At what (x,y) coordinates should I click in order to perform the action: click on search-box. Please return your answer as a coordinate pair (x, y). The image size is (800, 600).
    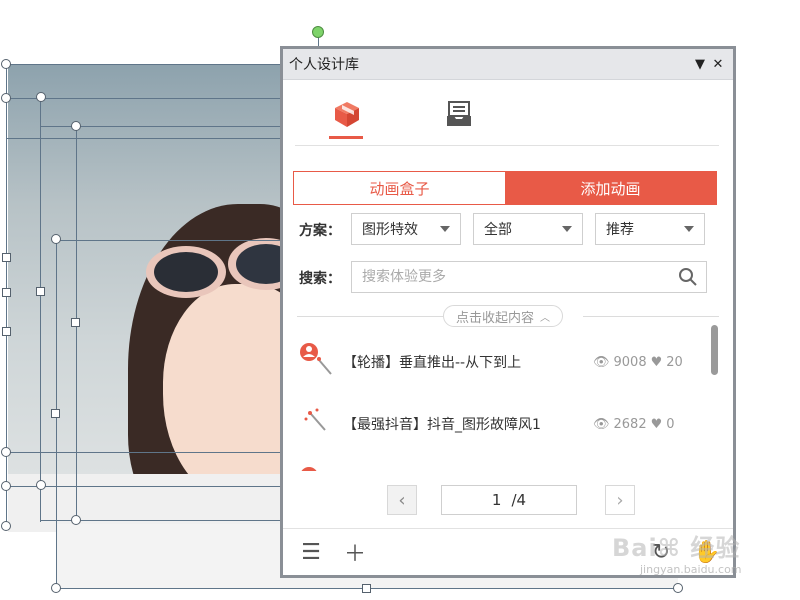
    Looking at the image, I should click on (529, 277).